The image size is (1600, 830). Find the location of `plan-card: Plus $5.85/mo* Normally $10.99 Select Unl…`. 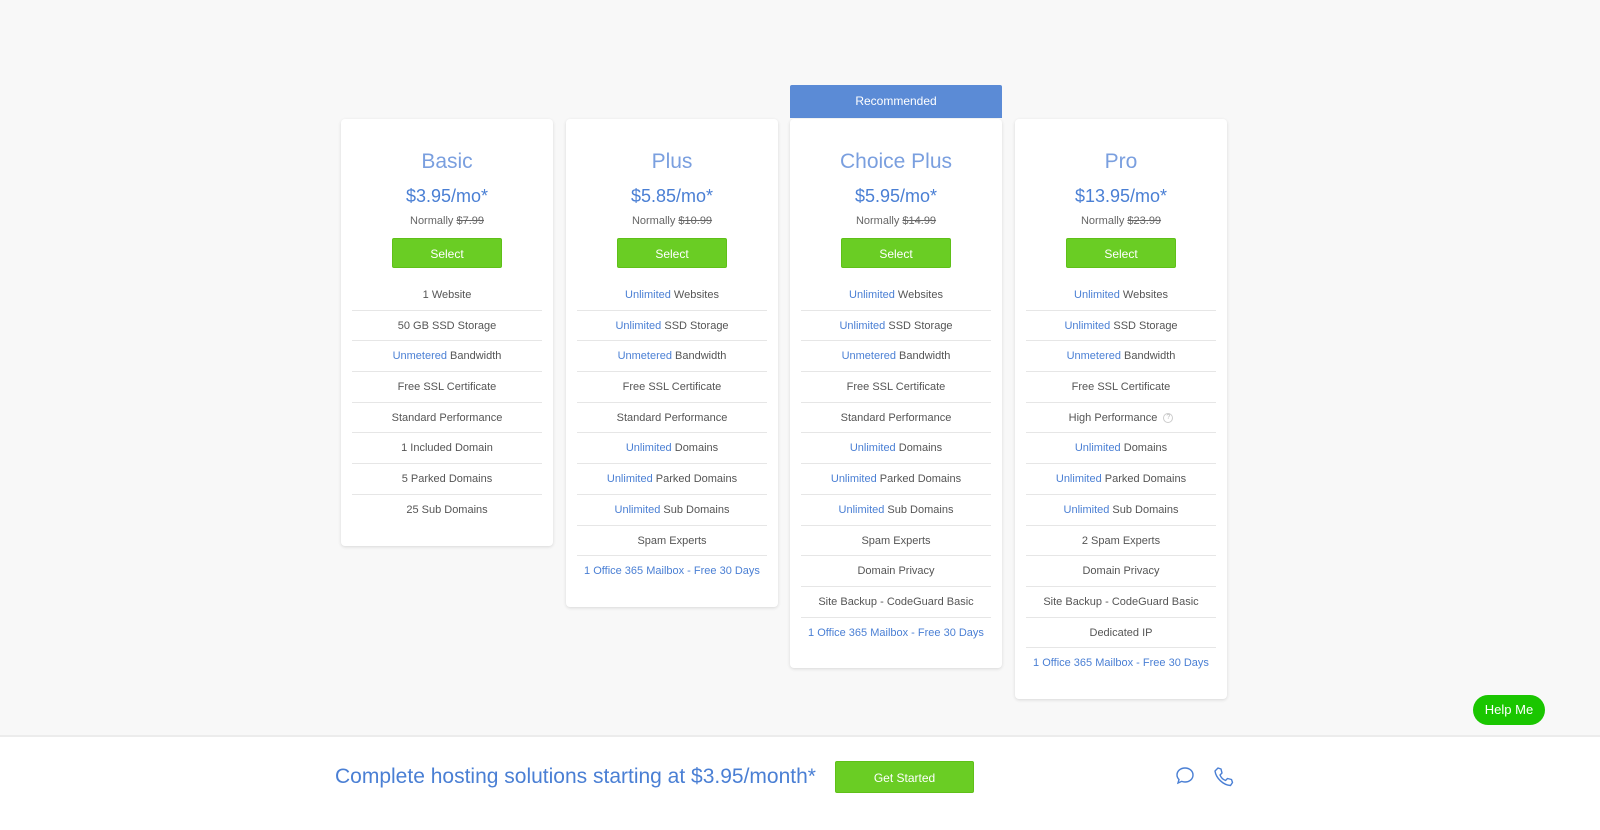

plan-card: Plus $5.85/mo* Normally $10.99 Select Unl… is located at coordinates (672, 363).